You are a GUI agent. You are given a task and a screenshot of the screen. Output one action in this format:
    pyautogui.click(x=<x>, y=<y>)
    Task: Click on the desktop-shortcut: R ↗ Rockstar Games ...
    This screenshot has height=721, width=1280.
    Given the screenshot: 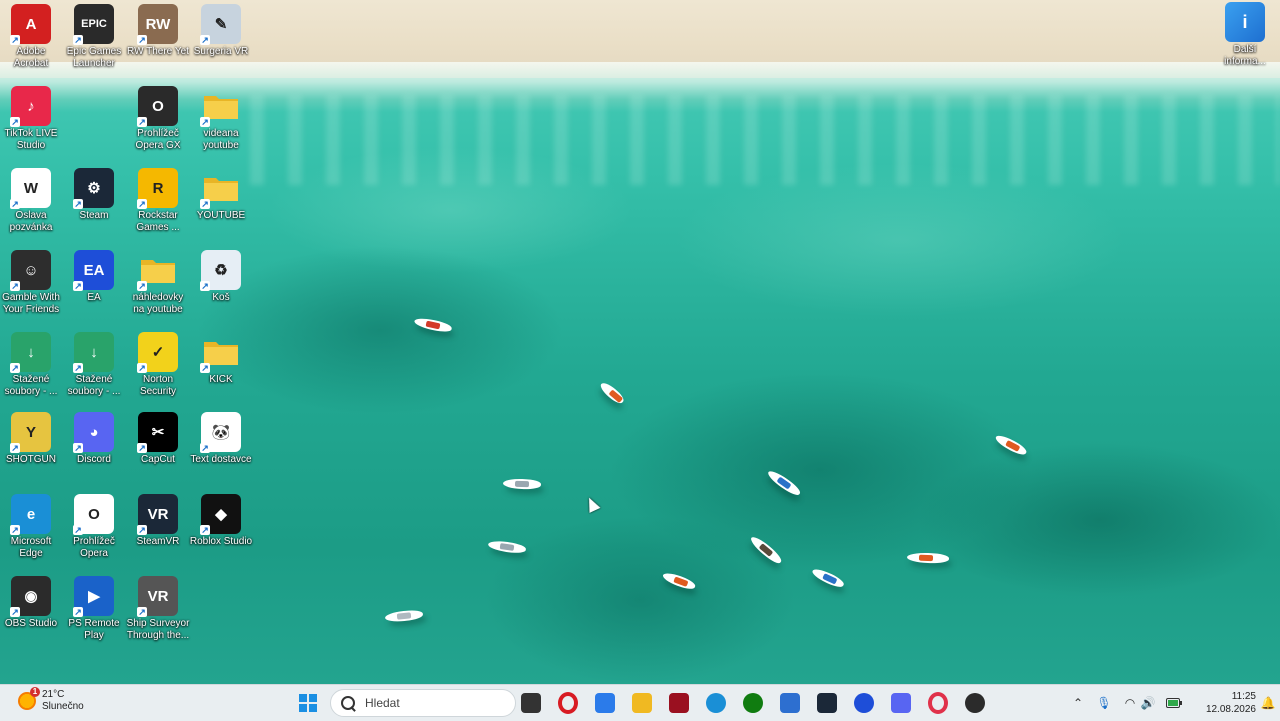 What is the action you would take?
    pyautogui.click(x=158, y=201)
    